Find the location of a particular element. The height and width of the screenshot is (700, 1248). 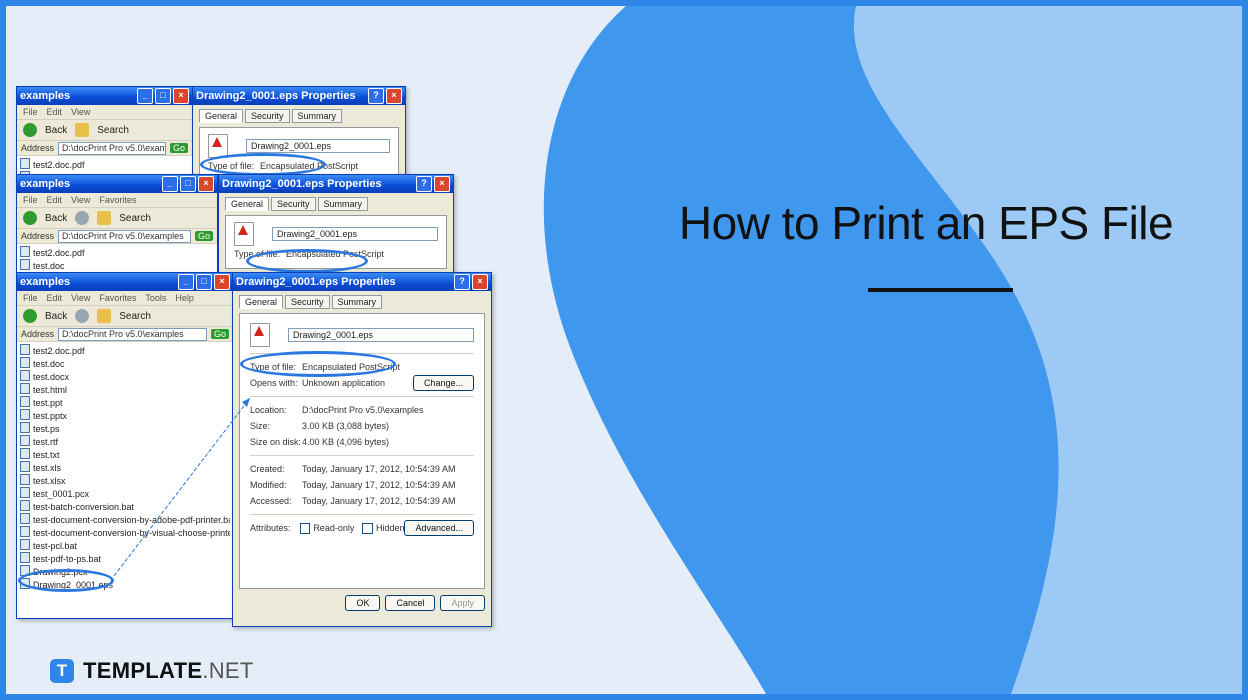

brand-name-main: TEMPLATE is located at coordinates (143, 670).